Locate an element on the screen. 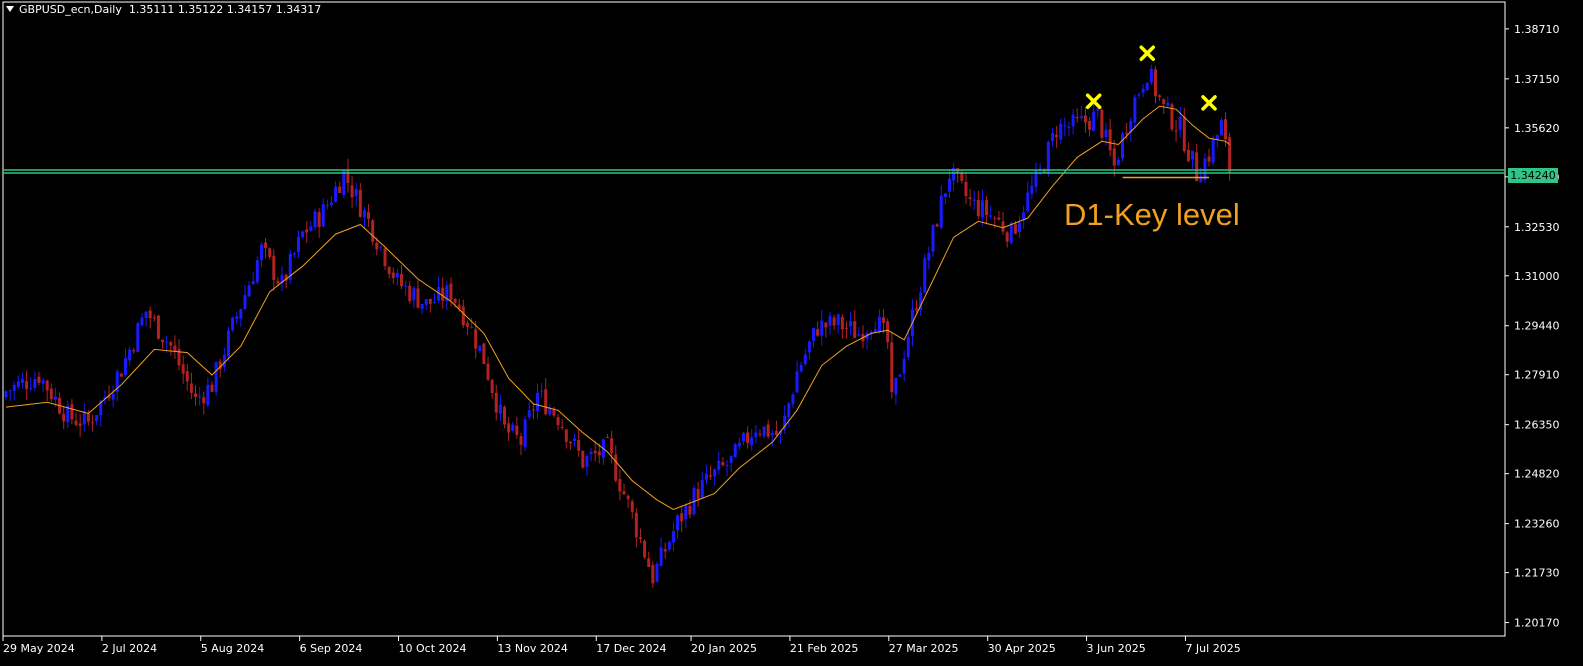  y-tick-label: 1.37150 is located at coordinates (1537, 79).